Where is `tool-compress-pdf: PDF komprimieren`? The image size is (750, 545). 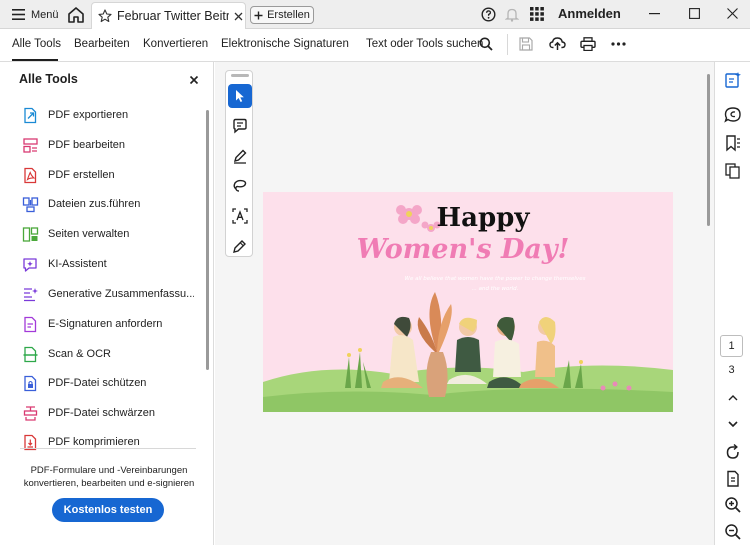 tool-compress-pdf: PDF komprimieren is located at coordinates (108, 442).